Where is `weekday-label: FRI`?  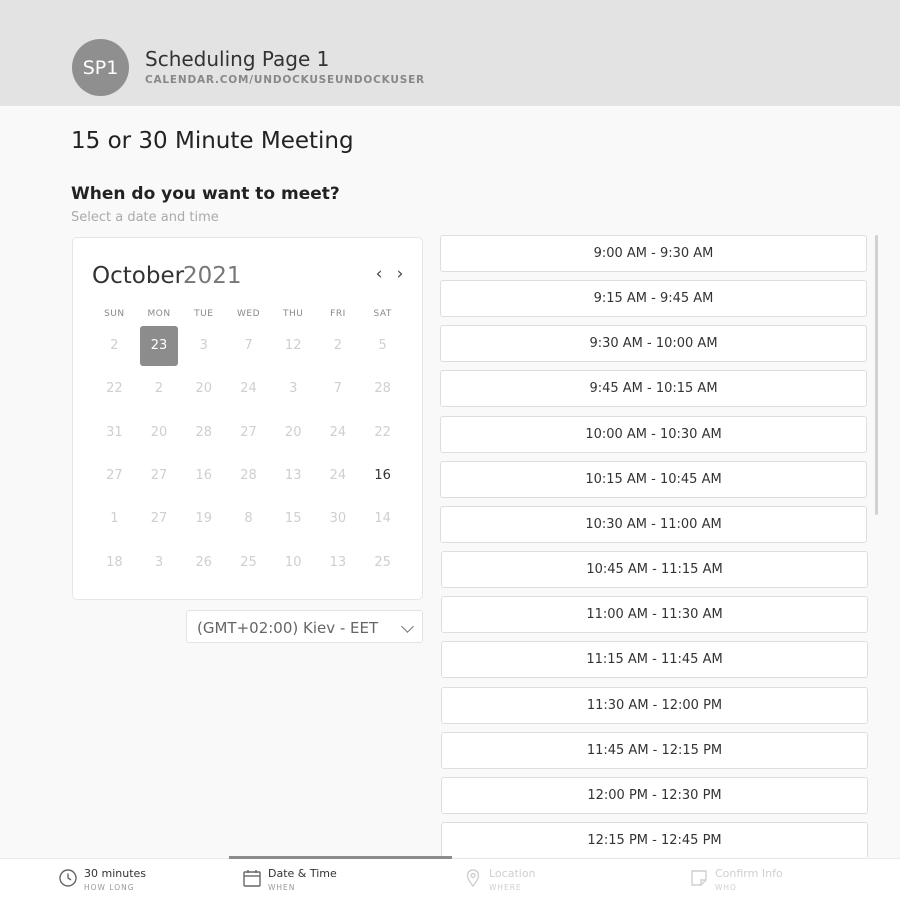
weekday-label: FRI is located at coordinates (338, 314).